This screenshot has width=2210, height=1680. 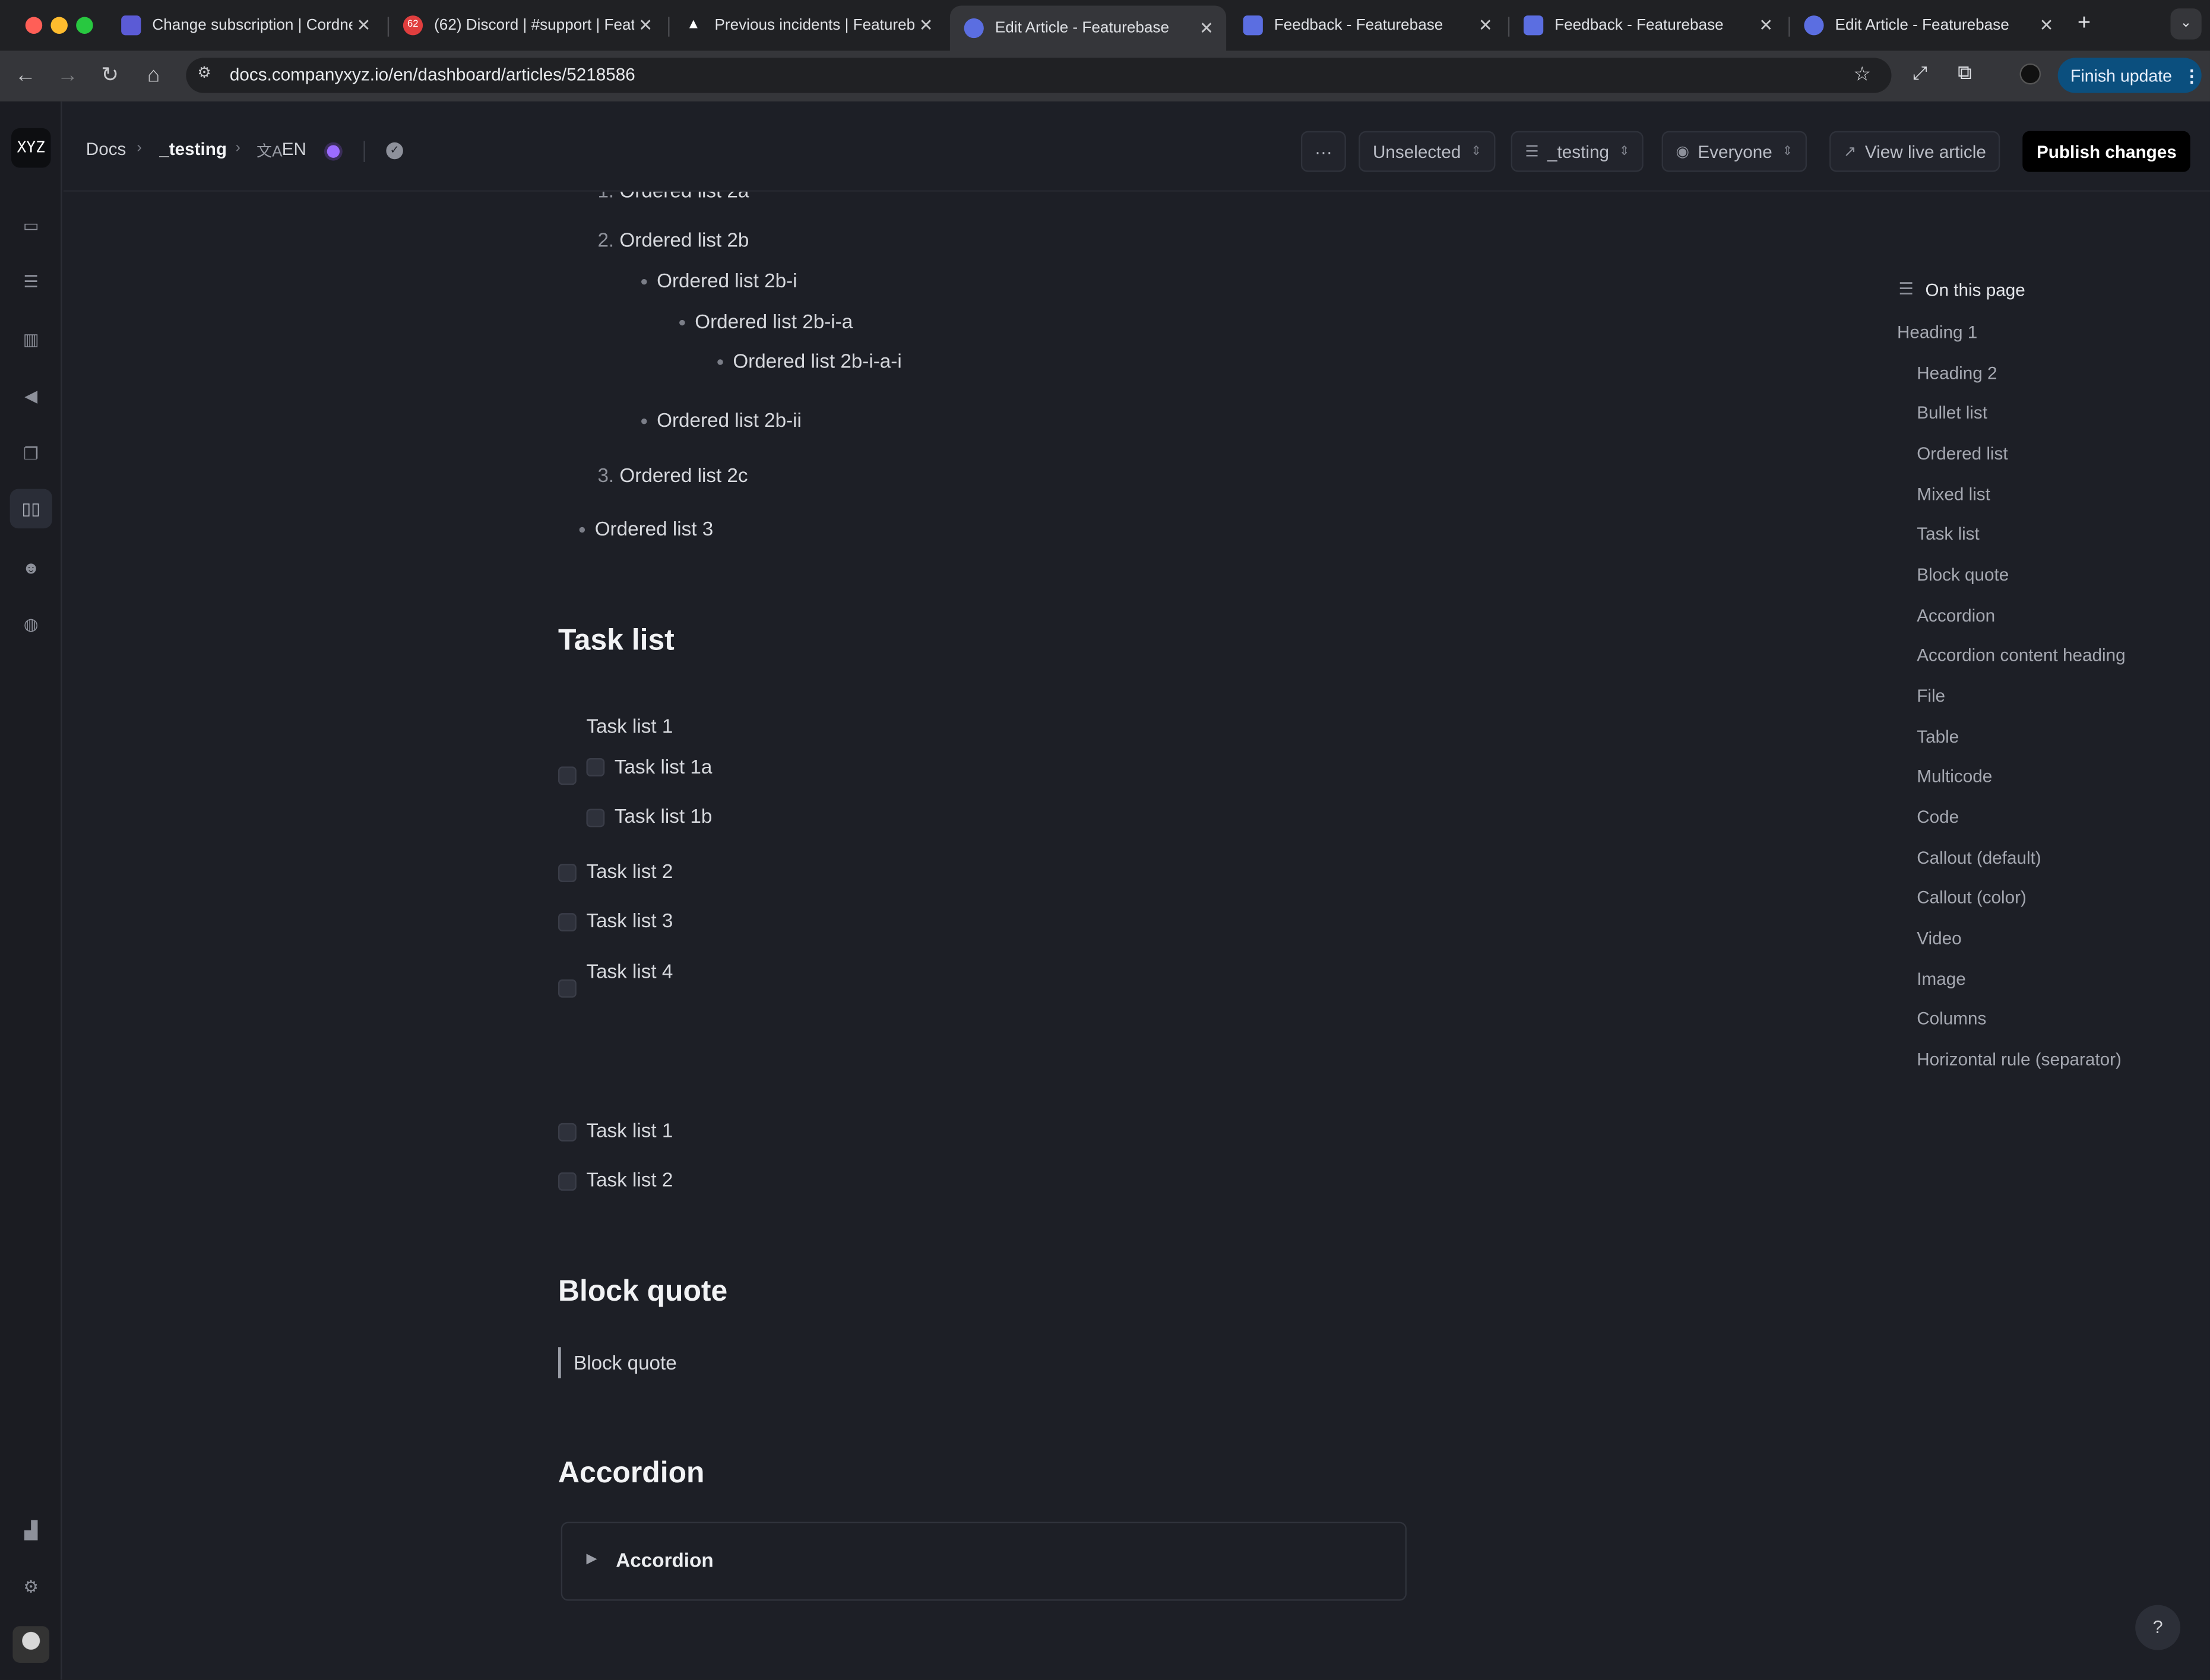 I want to click on profile-icon, so click(x=2030, y=74).